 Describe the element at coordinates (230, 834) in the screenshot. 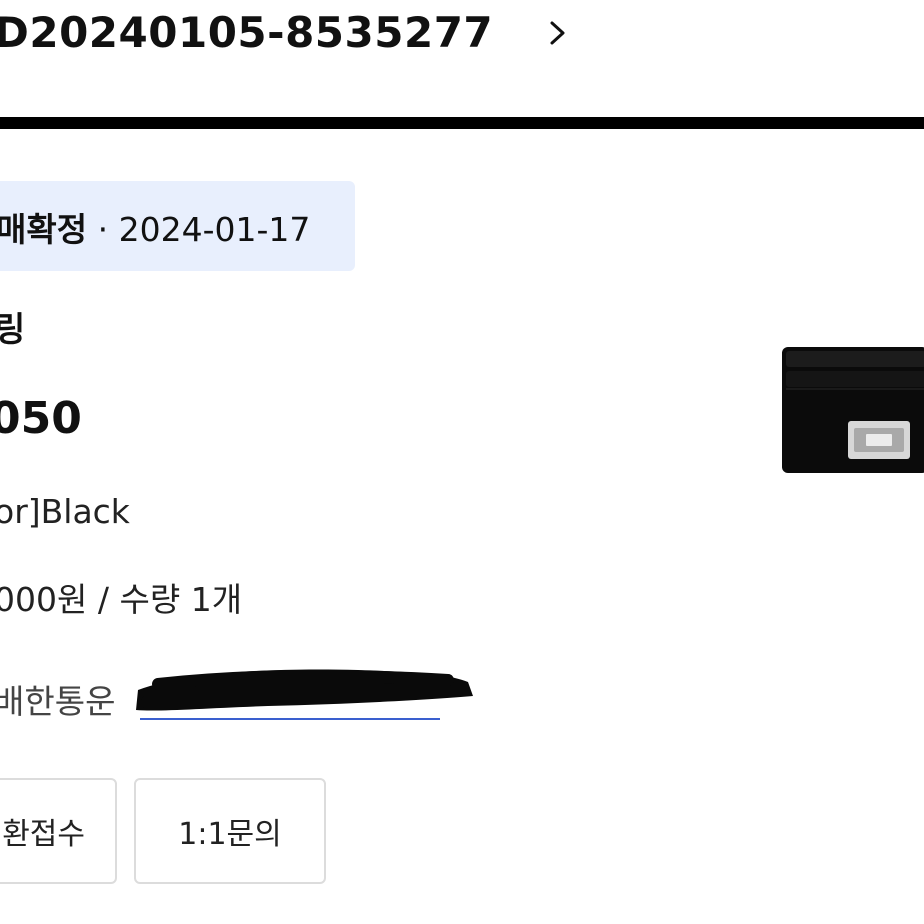

I see `inquiry-button-label: 1:1문의` at that location.